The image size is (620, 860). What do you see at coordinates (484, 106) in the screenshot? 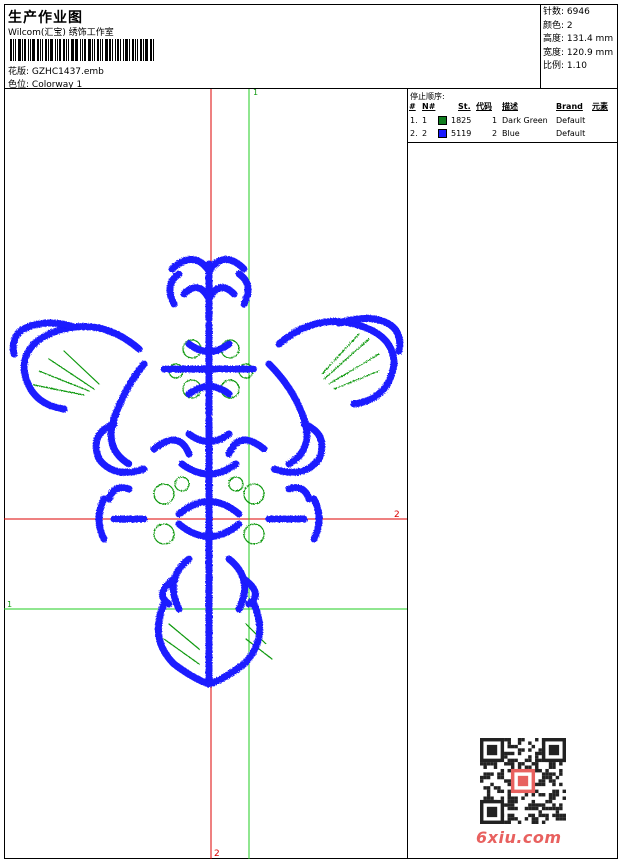
I see `col-header: 代码` at bounding box center [484, 106].